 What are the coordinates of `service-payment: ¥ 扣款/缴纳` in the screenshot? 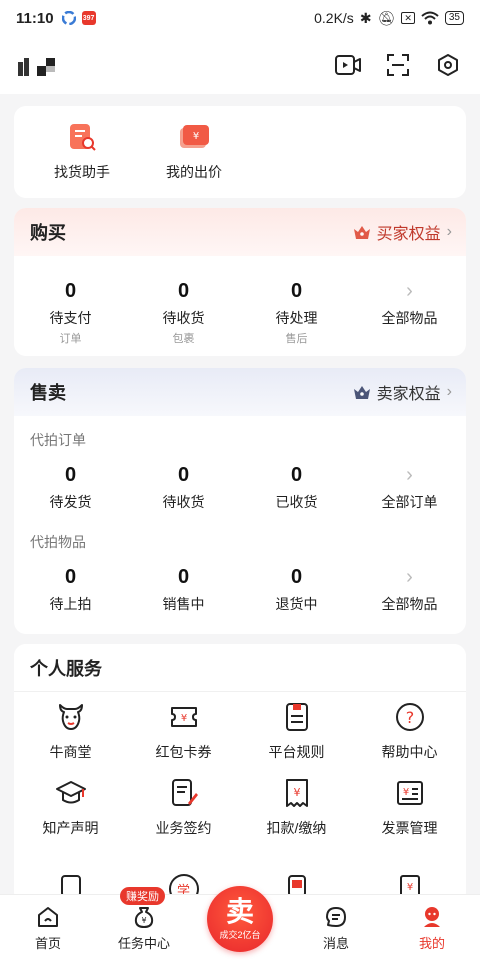 It's located at (296, 807).